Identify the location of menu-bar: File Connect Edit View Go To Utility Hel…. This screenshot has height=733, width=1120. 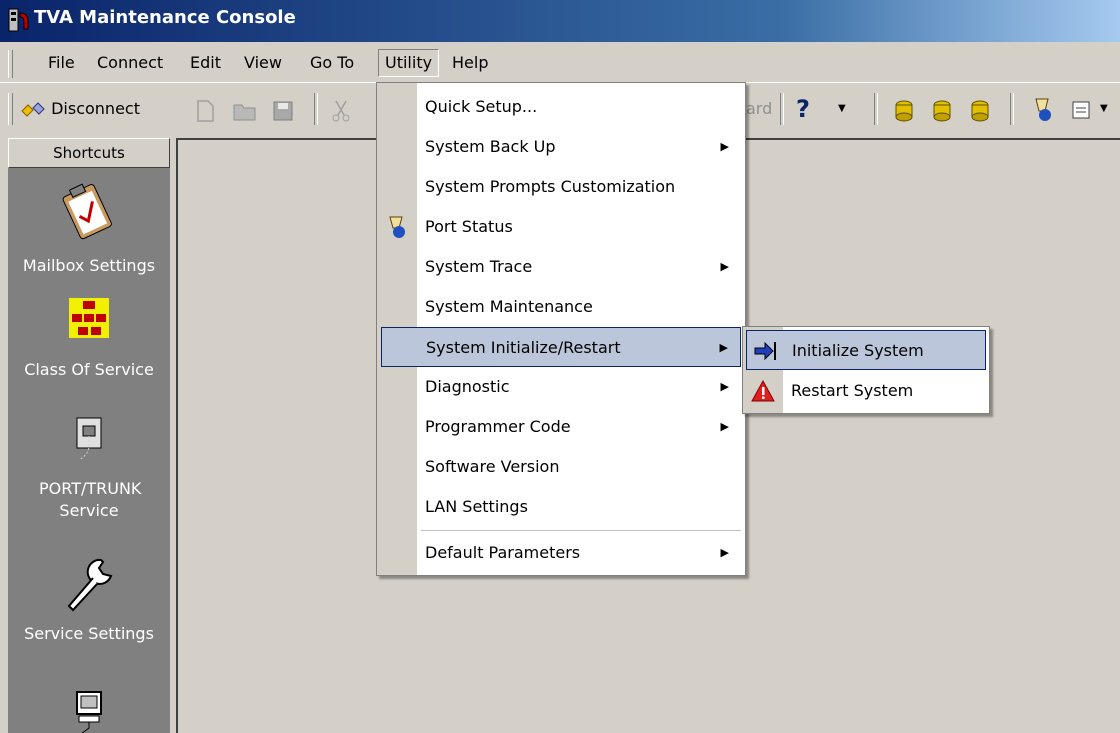
(560, 62).